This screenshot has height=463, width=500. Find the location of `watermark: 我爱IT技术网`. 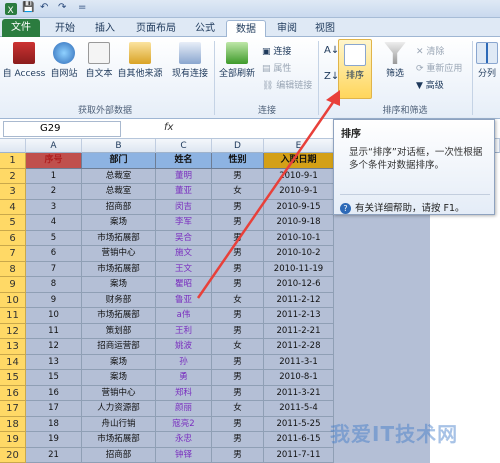

watermark: 我爱IT技术网 is located at coordinates (394, 434).